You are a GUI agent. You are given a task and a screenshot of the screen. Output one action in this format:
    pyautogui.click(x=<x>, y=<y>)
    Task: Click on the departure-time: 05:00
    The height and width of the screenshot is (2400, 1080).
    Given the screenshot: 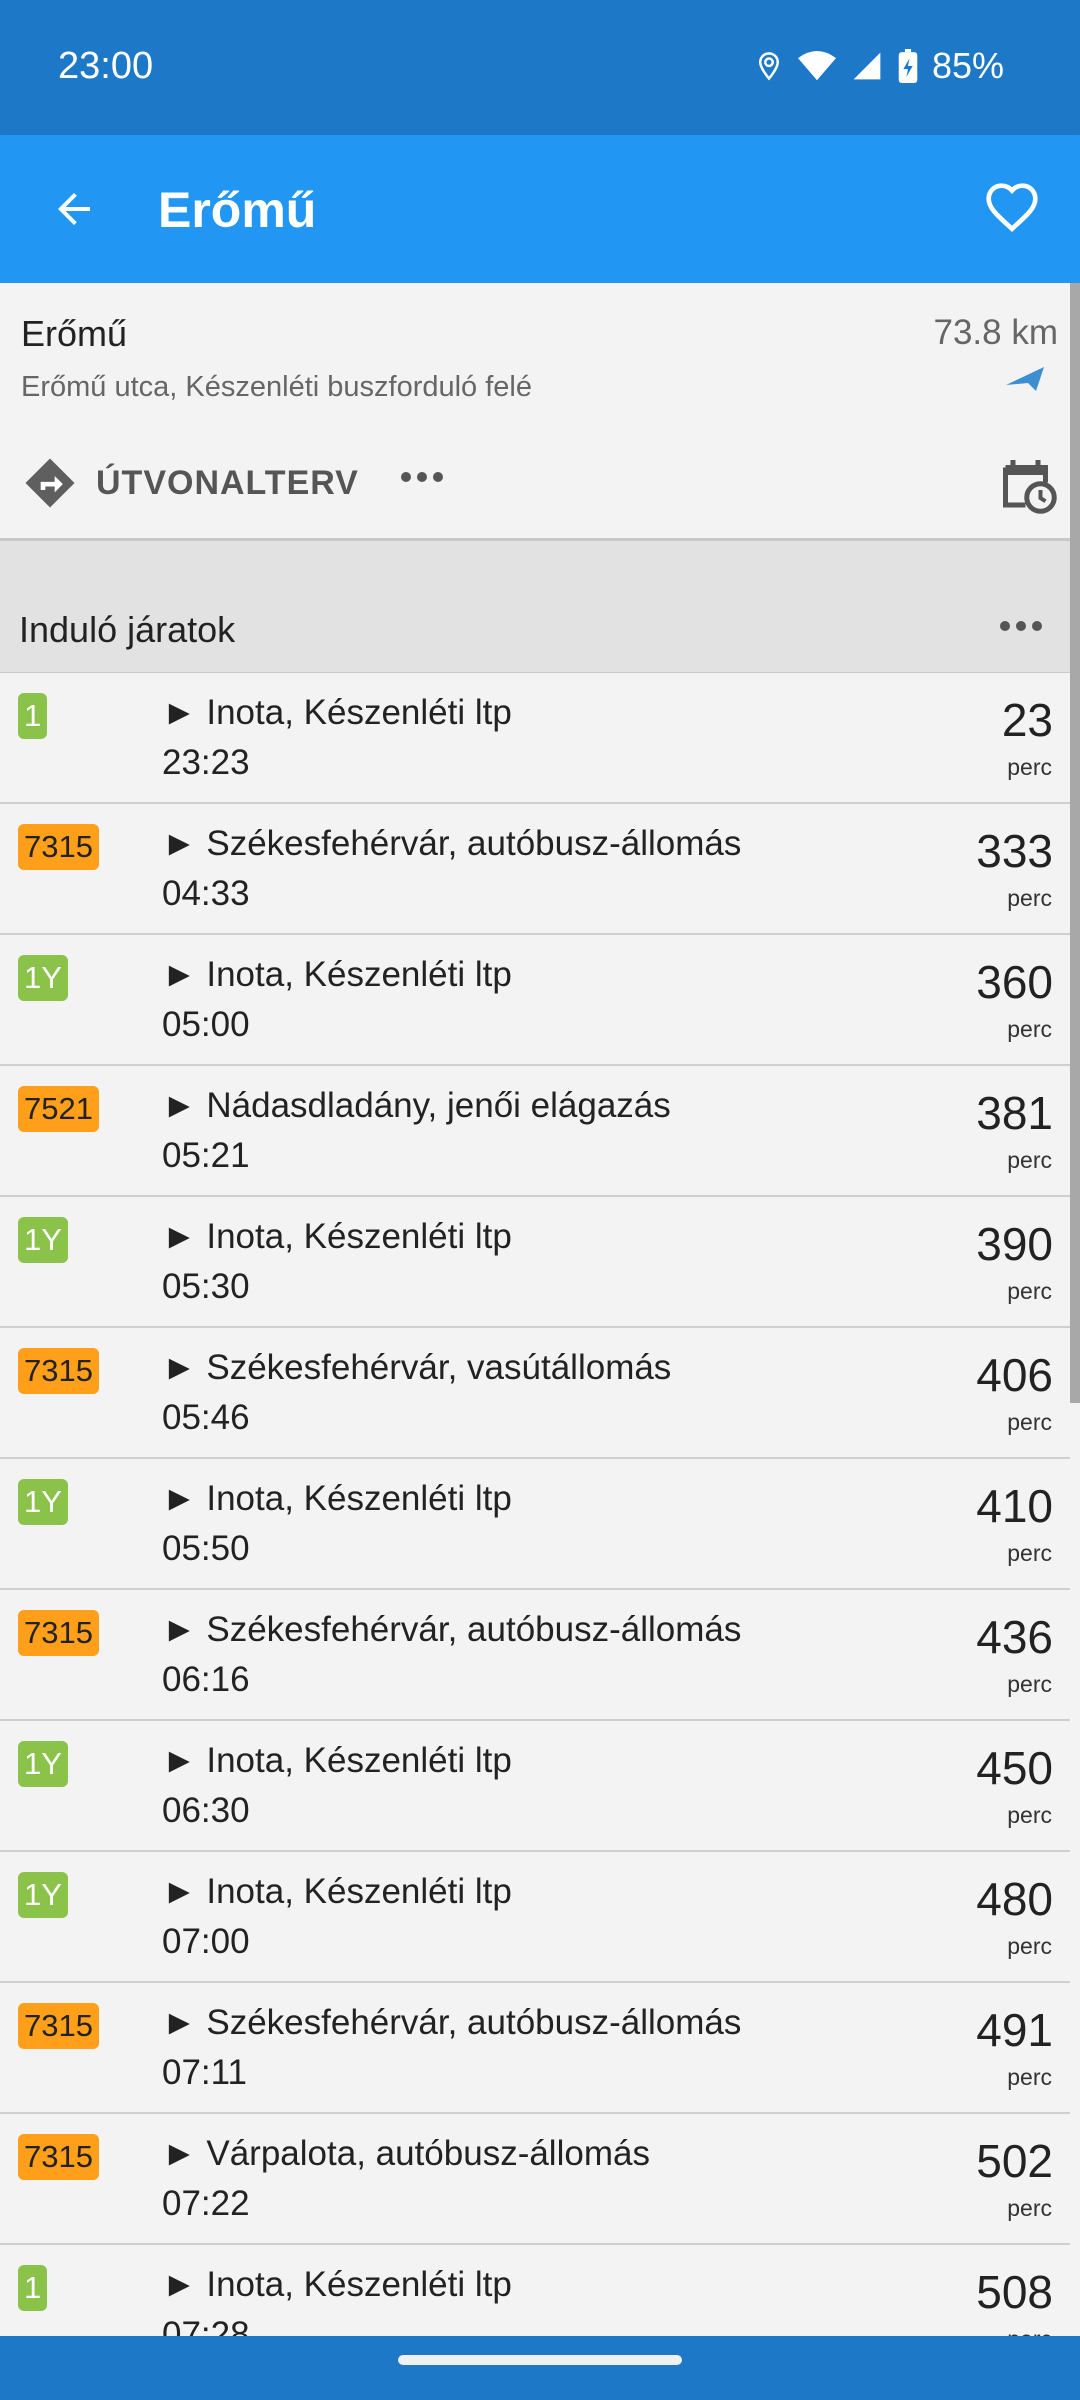 What is the action you would take?
    pyautogui.click(x=206, y=1024)
    